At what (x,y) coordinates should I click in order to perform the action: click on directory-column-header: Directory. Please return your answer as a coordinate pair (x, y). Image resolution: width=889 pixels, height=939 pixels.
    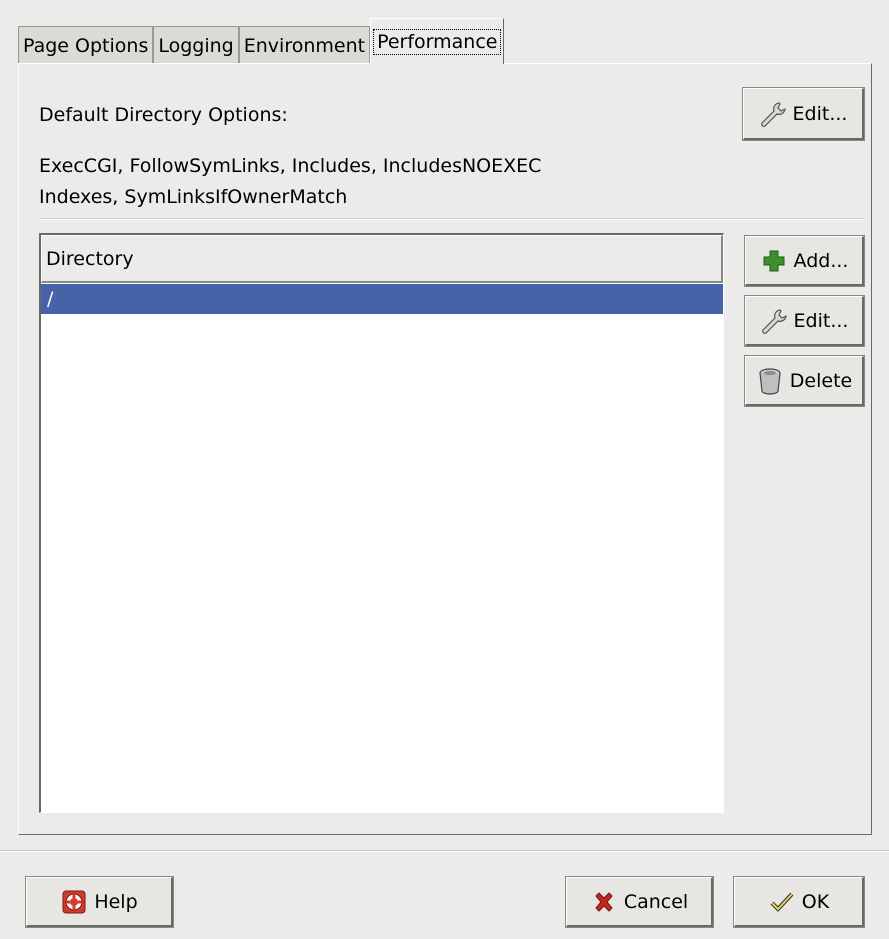
    Looking at the image, I should click on (382, 259).